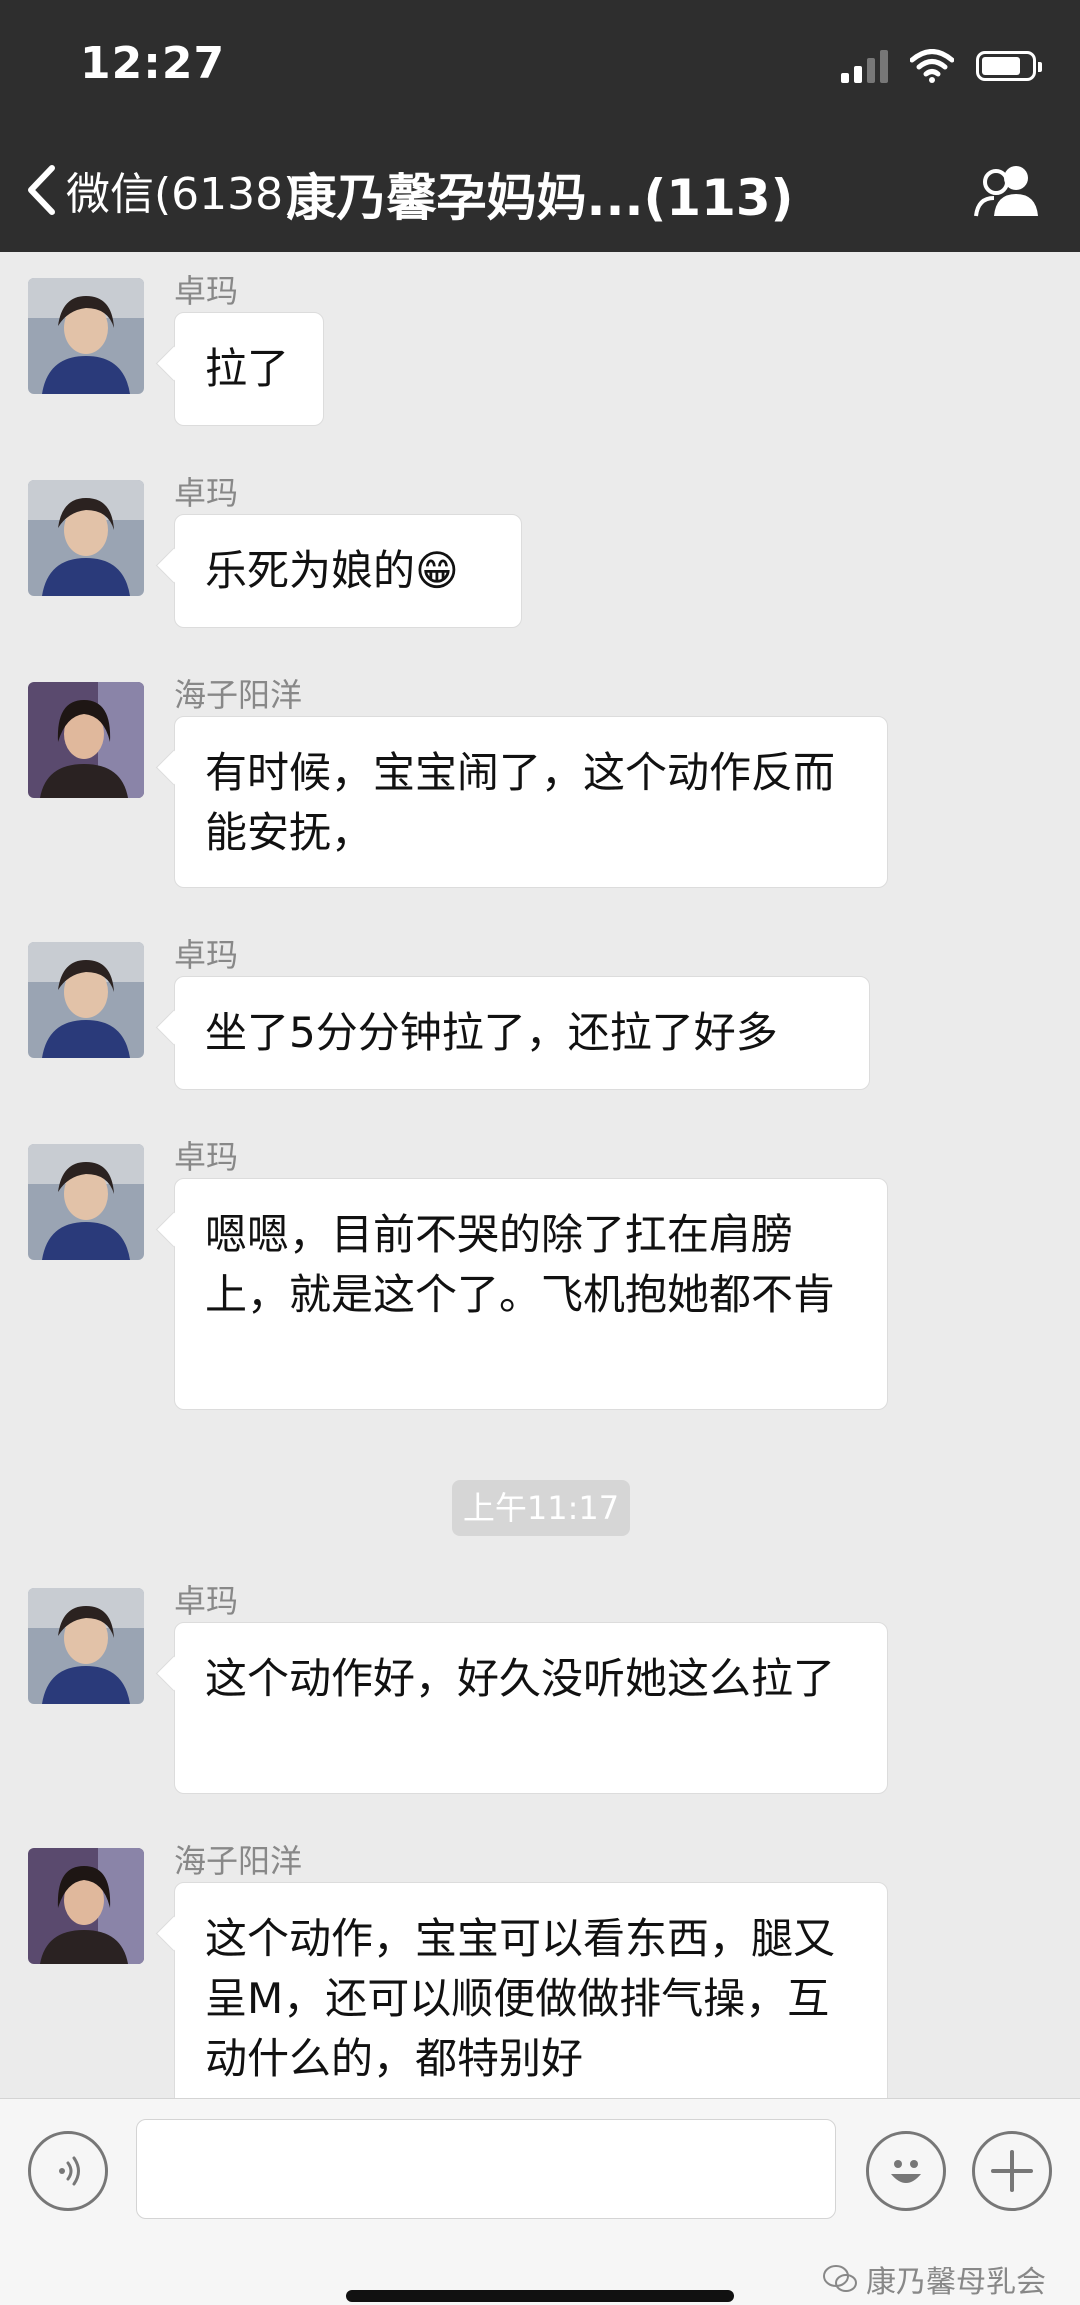  I want to click on status-time: 12:27, so click(153, 63).